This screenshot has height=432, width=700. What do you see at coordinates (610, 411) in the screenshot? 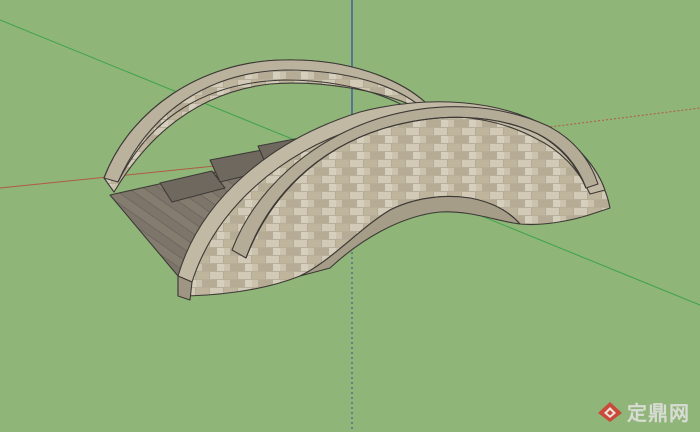
I see `dingding-logo-icon` at bounding box center [610, 411].